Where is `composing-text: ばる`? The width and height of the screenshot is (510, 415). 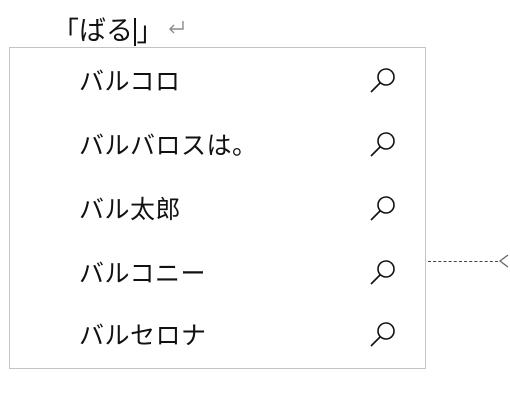 composing-text: ばる is located at coordinates (106, 32).